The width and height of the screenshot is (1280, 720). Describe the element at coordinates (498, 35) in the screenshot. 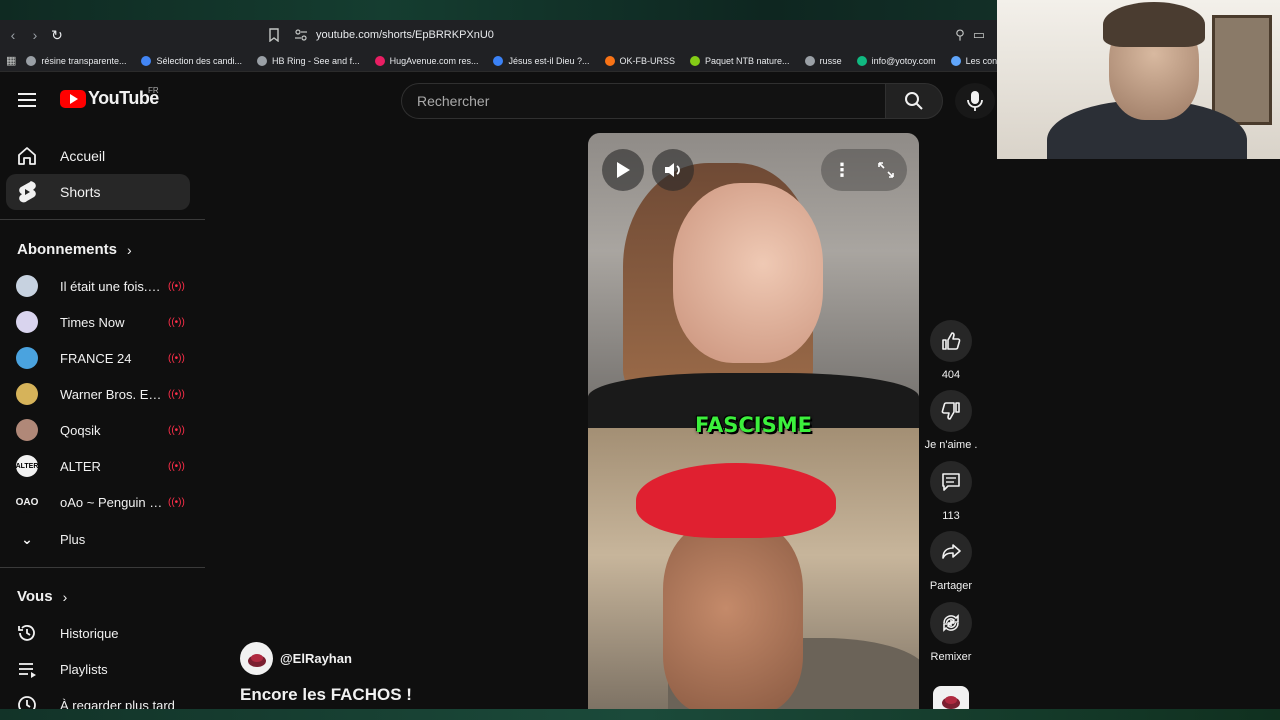

I see `browser-toolbar: ‹ › ↻ youtube.com/shorts/EpBRRKPXnU0 ⚲ ▭` at that location.